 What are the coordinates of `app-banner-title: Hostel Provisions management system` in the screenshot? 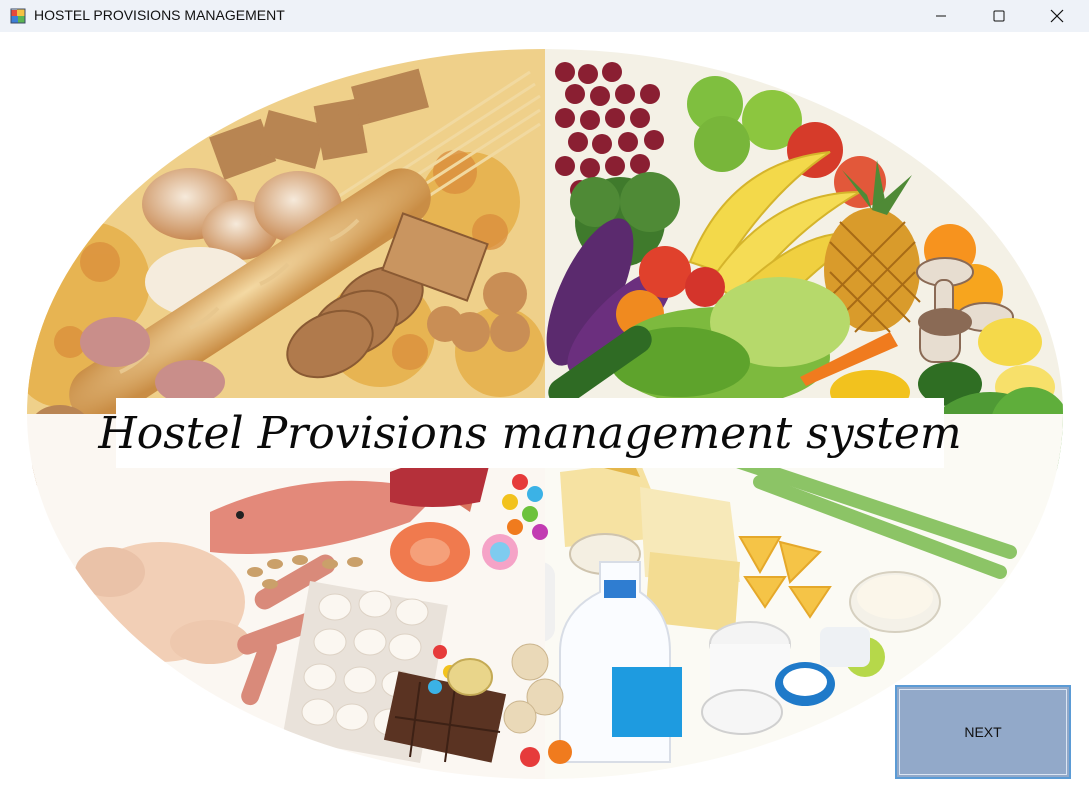 It's located at (530, 433).